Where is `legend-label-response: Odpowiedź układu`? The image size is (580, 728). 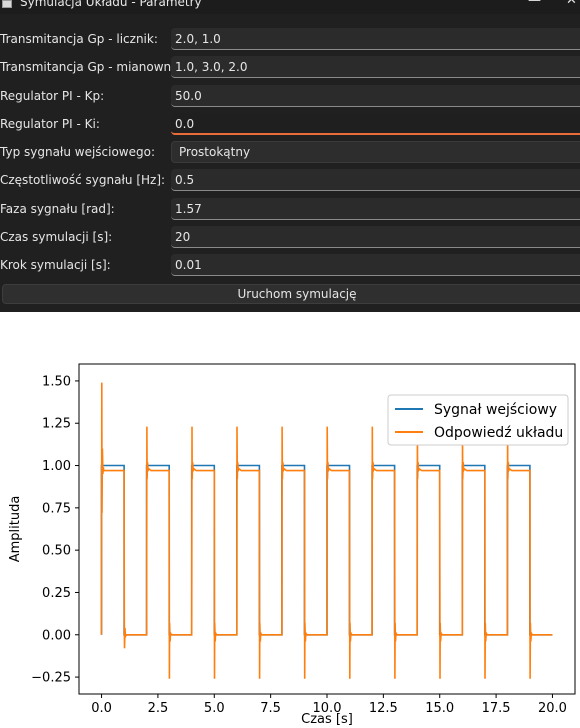 legend-label-response: Odpowiedź układu is located at coordinates (498, 433).